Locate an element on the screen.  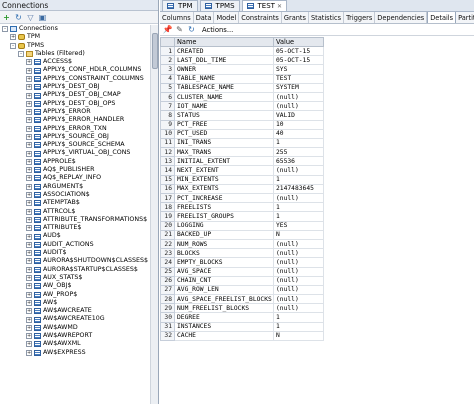
property-name-cell: INITIAL_EXTENT is located at coordinates (224, 161).